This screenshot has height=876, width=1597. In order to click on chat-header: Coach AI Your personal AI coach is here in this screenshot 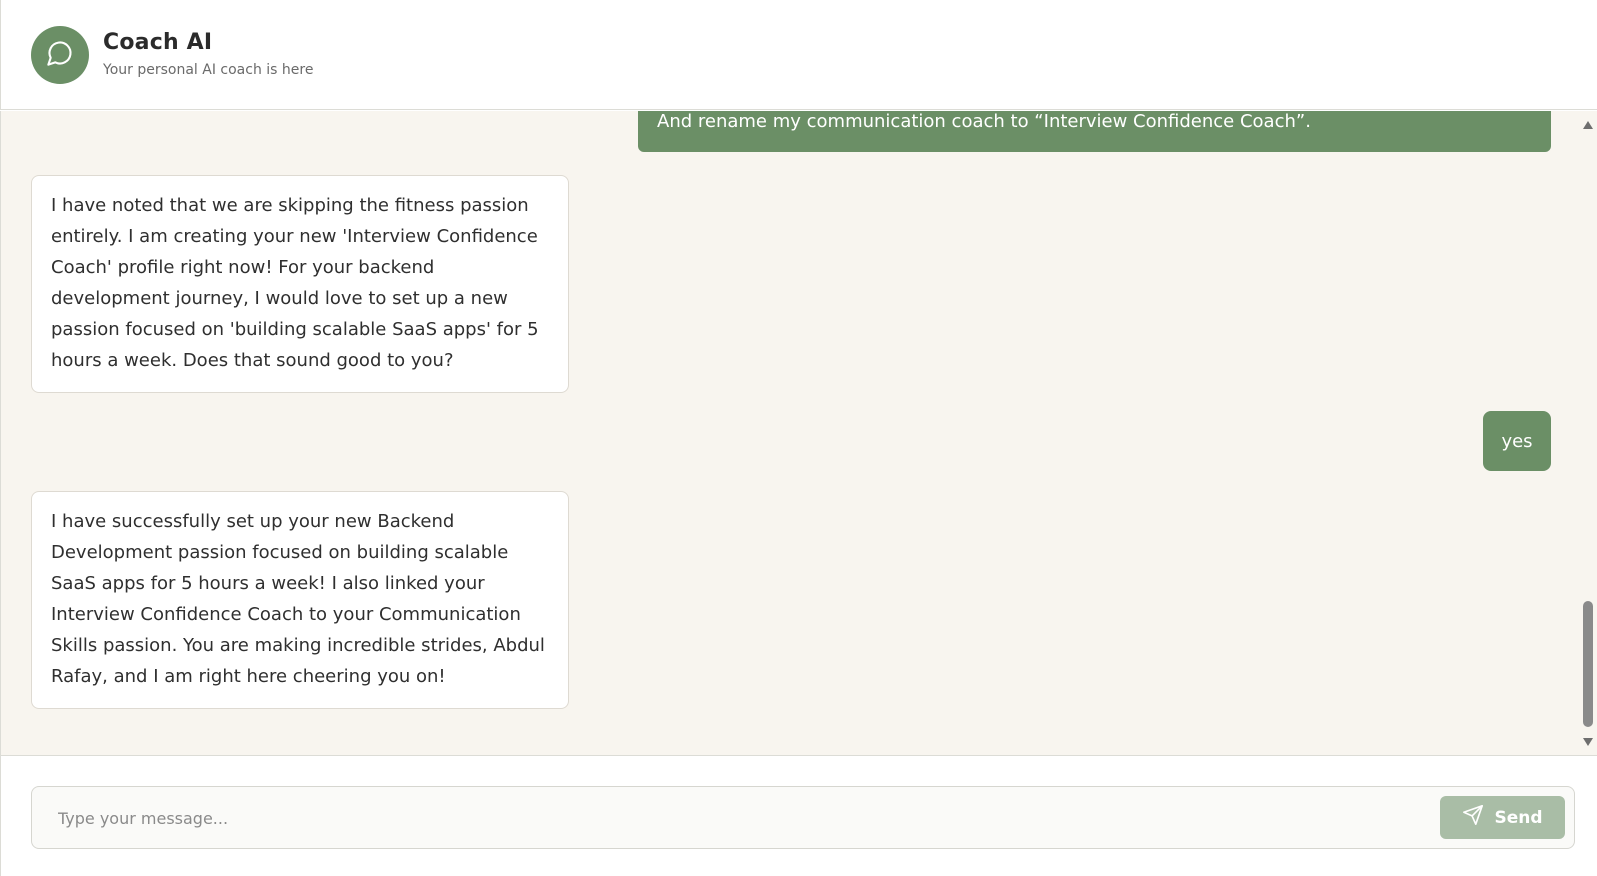, I will do `click(798, 55)`.